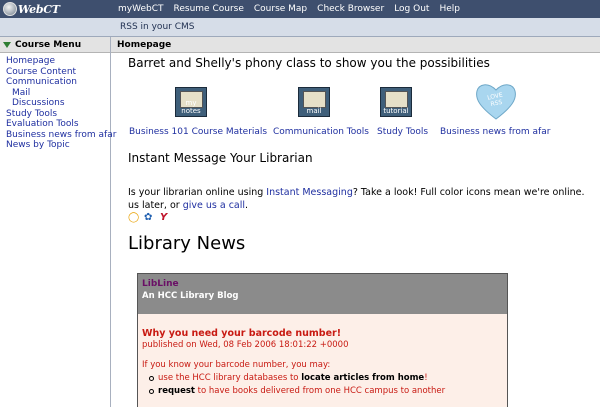 The height and width of the screenshot is (407, 600). What do you see at coordinates (176, 391) in the screenshot?
I see `bullet-bold: request` at bounding box center [176, 391].